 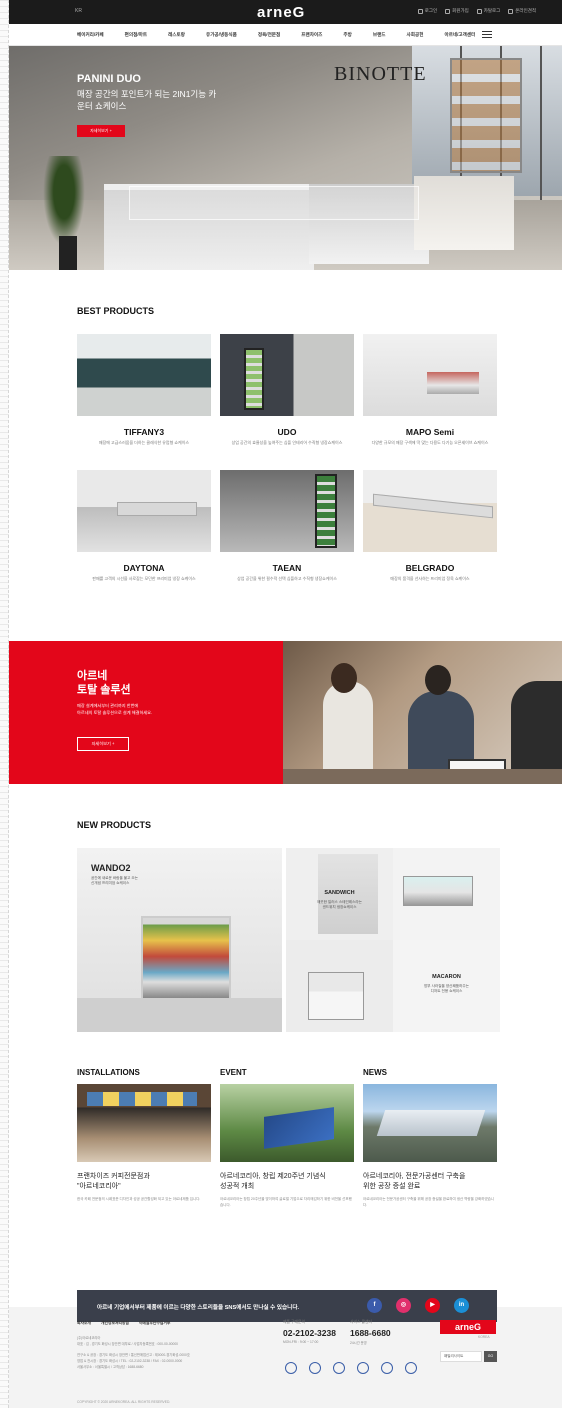 What do you see at coordinates (104, 683) in the screenshot?
I see `solution-title: 아르네 토탈 솔루션` at bounding box center [104, 683].